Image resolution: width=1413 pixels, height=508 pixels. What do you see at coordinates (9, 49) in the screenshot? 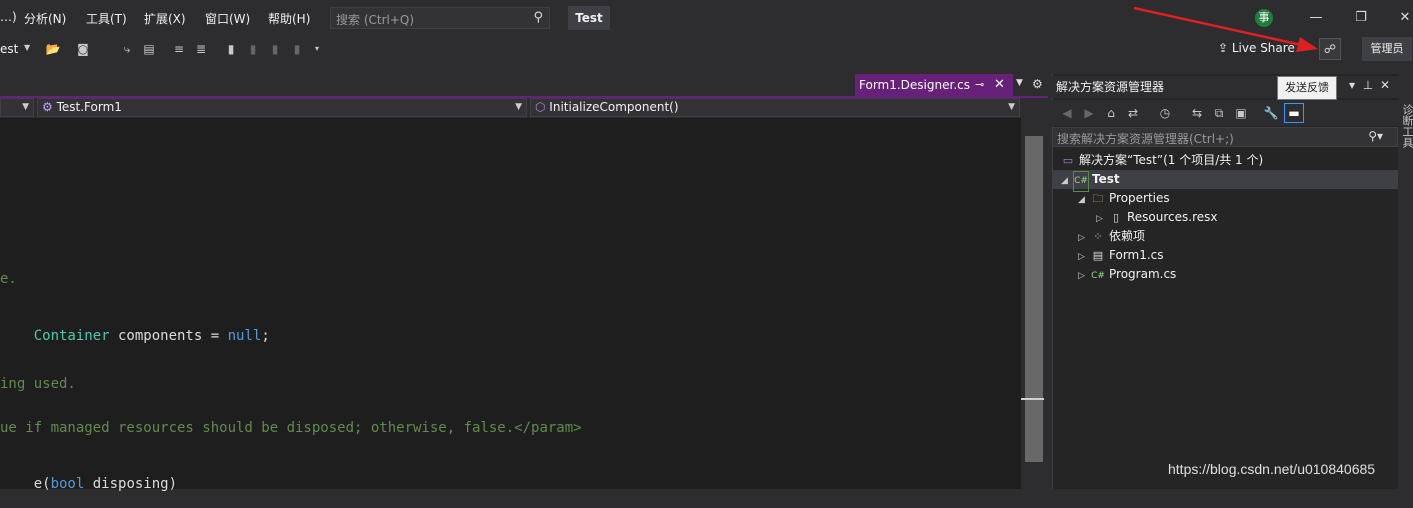
I see `config-dropdown: est` at bounding box center [9, 49].